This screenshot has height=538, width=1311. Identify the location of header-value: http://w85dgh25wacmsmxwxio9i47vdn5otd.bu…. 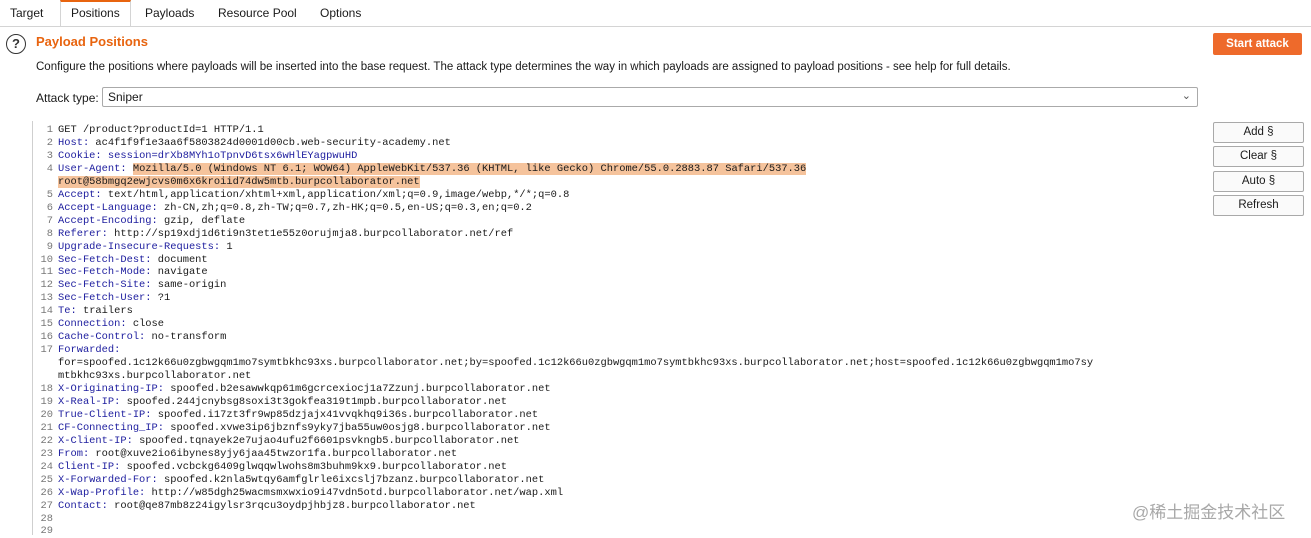
(354, 492).